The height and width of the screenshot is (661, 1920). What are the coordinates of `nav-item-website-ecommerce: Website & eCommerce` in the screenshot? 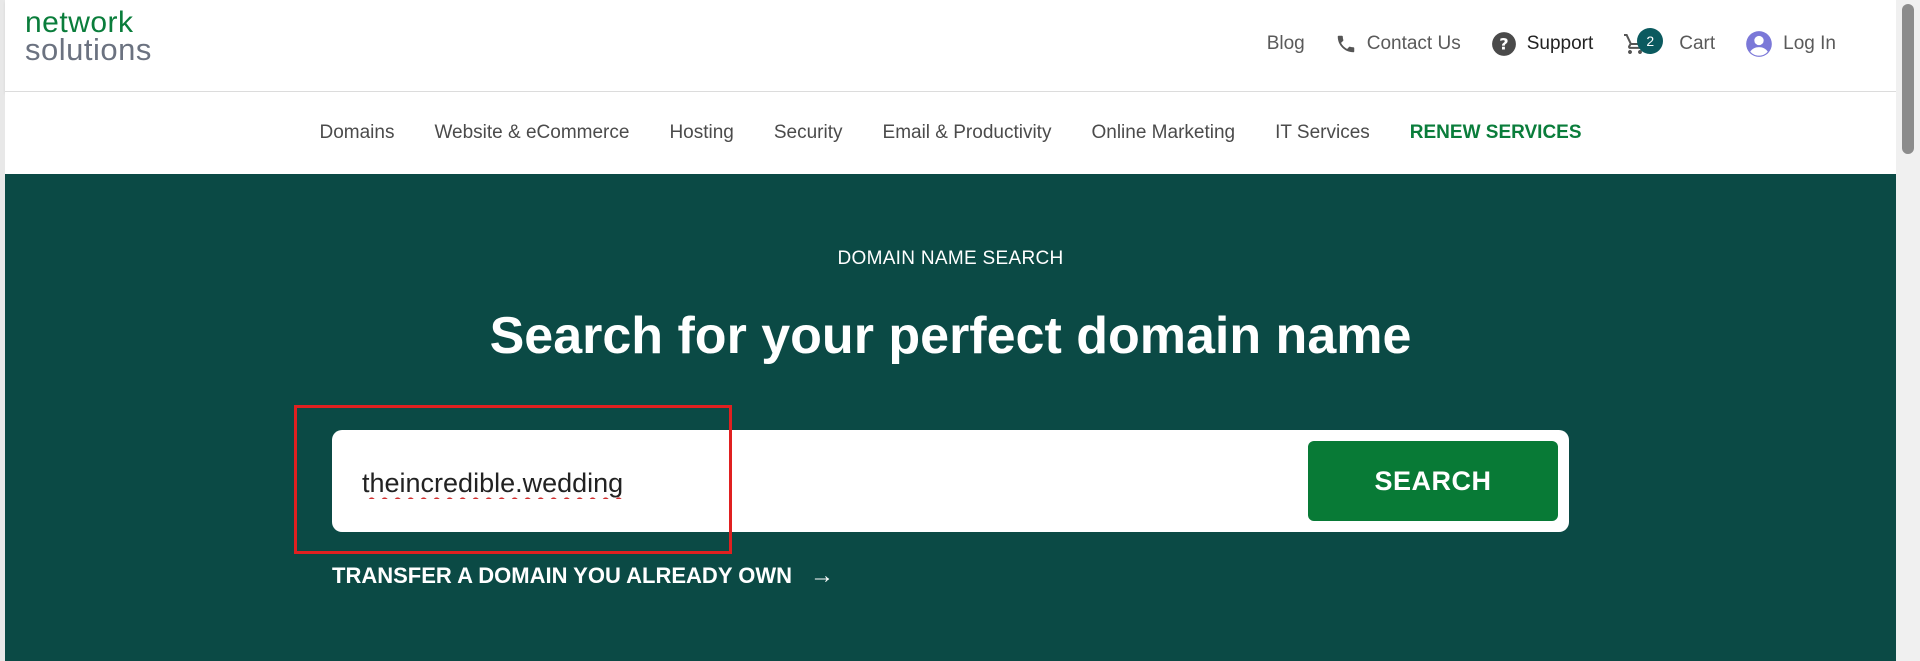 It's located at (531, 133).